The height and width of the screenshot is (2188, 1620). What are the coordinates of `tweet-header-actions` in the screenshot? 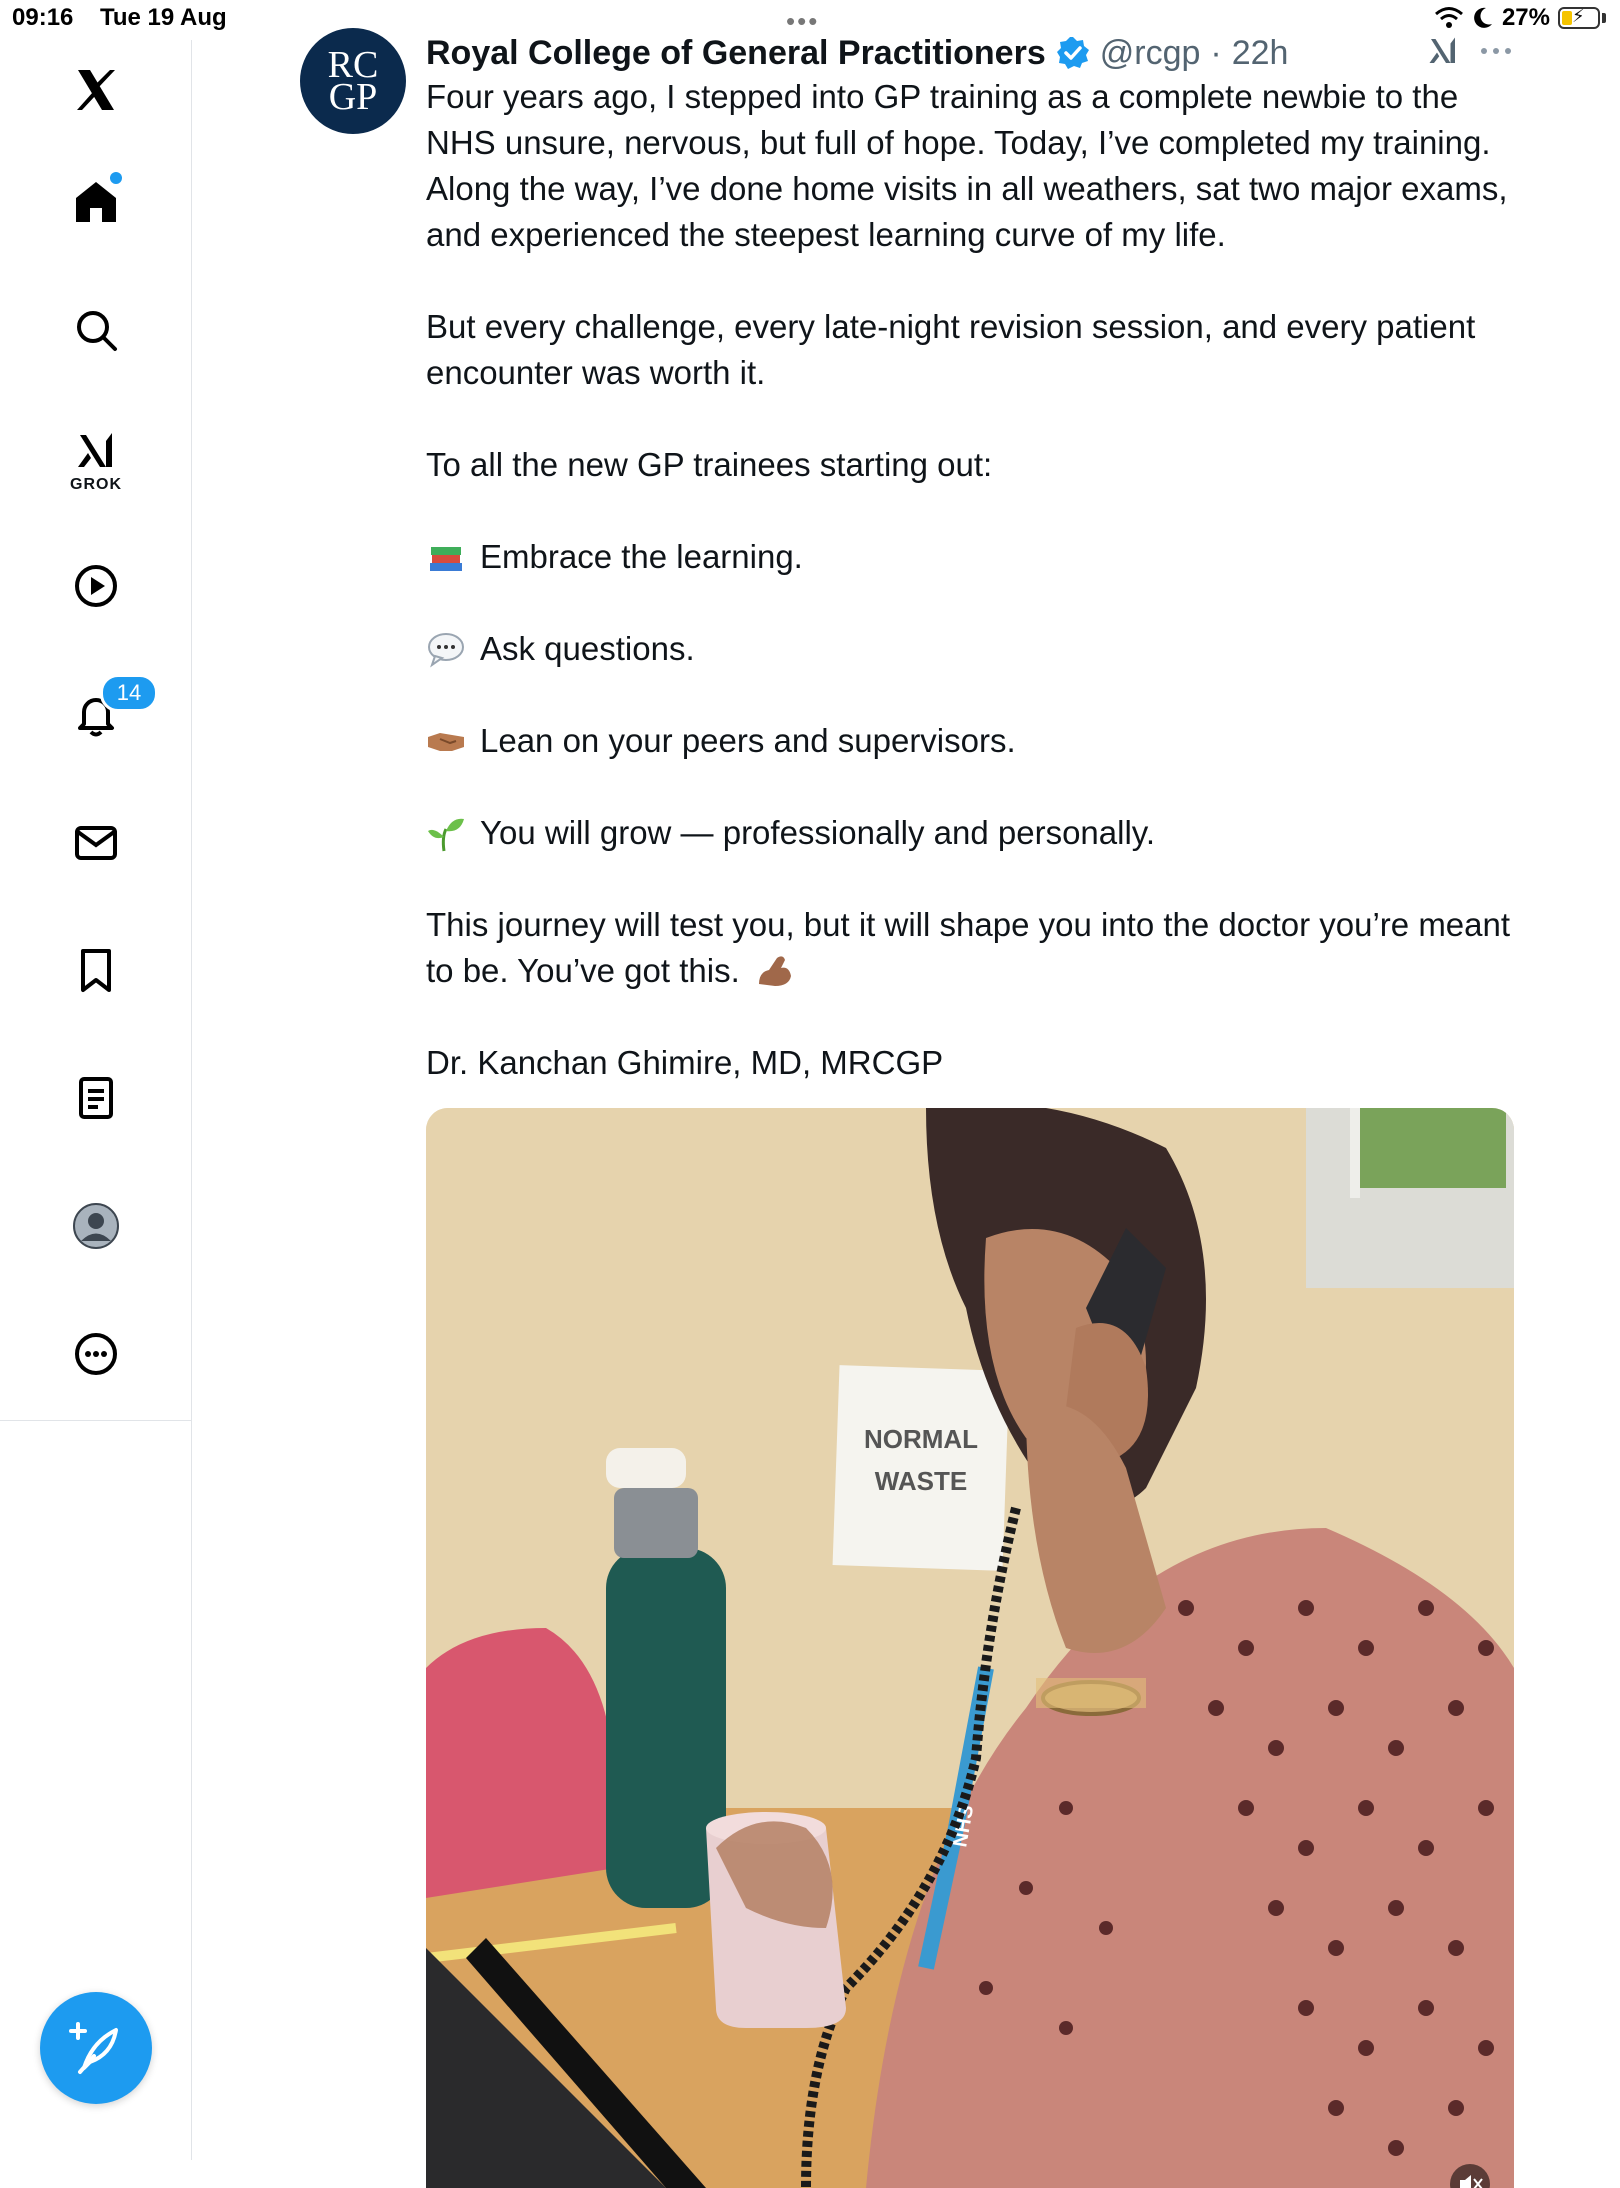 It's located at (1469, 51).